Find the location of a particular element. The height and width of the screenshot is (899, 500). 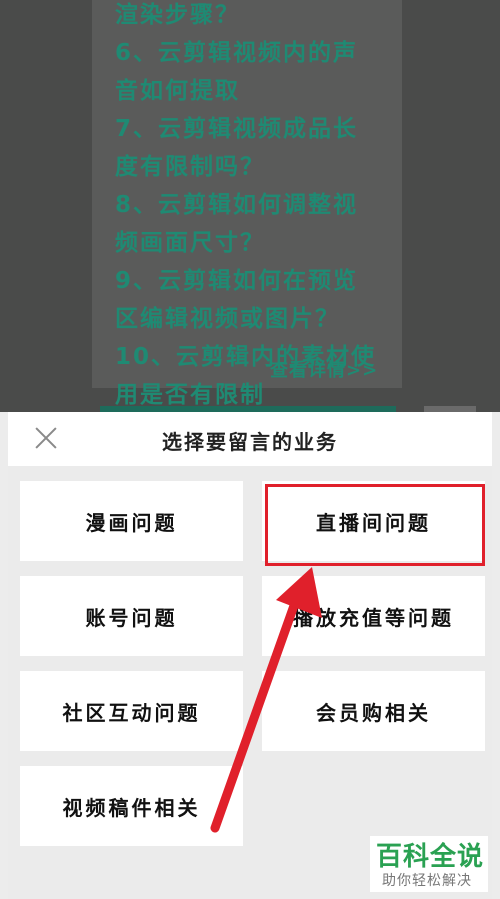

watermark-logo: 百科全说 助你轻松解决 is located at coordinates (429, 864).